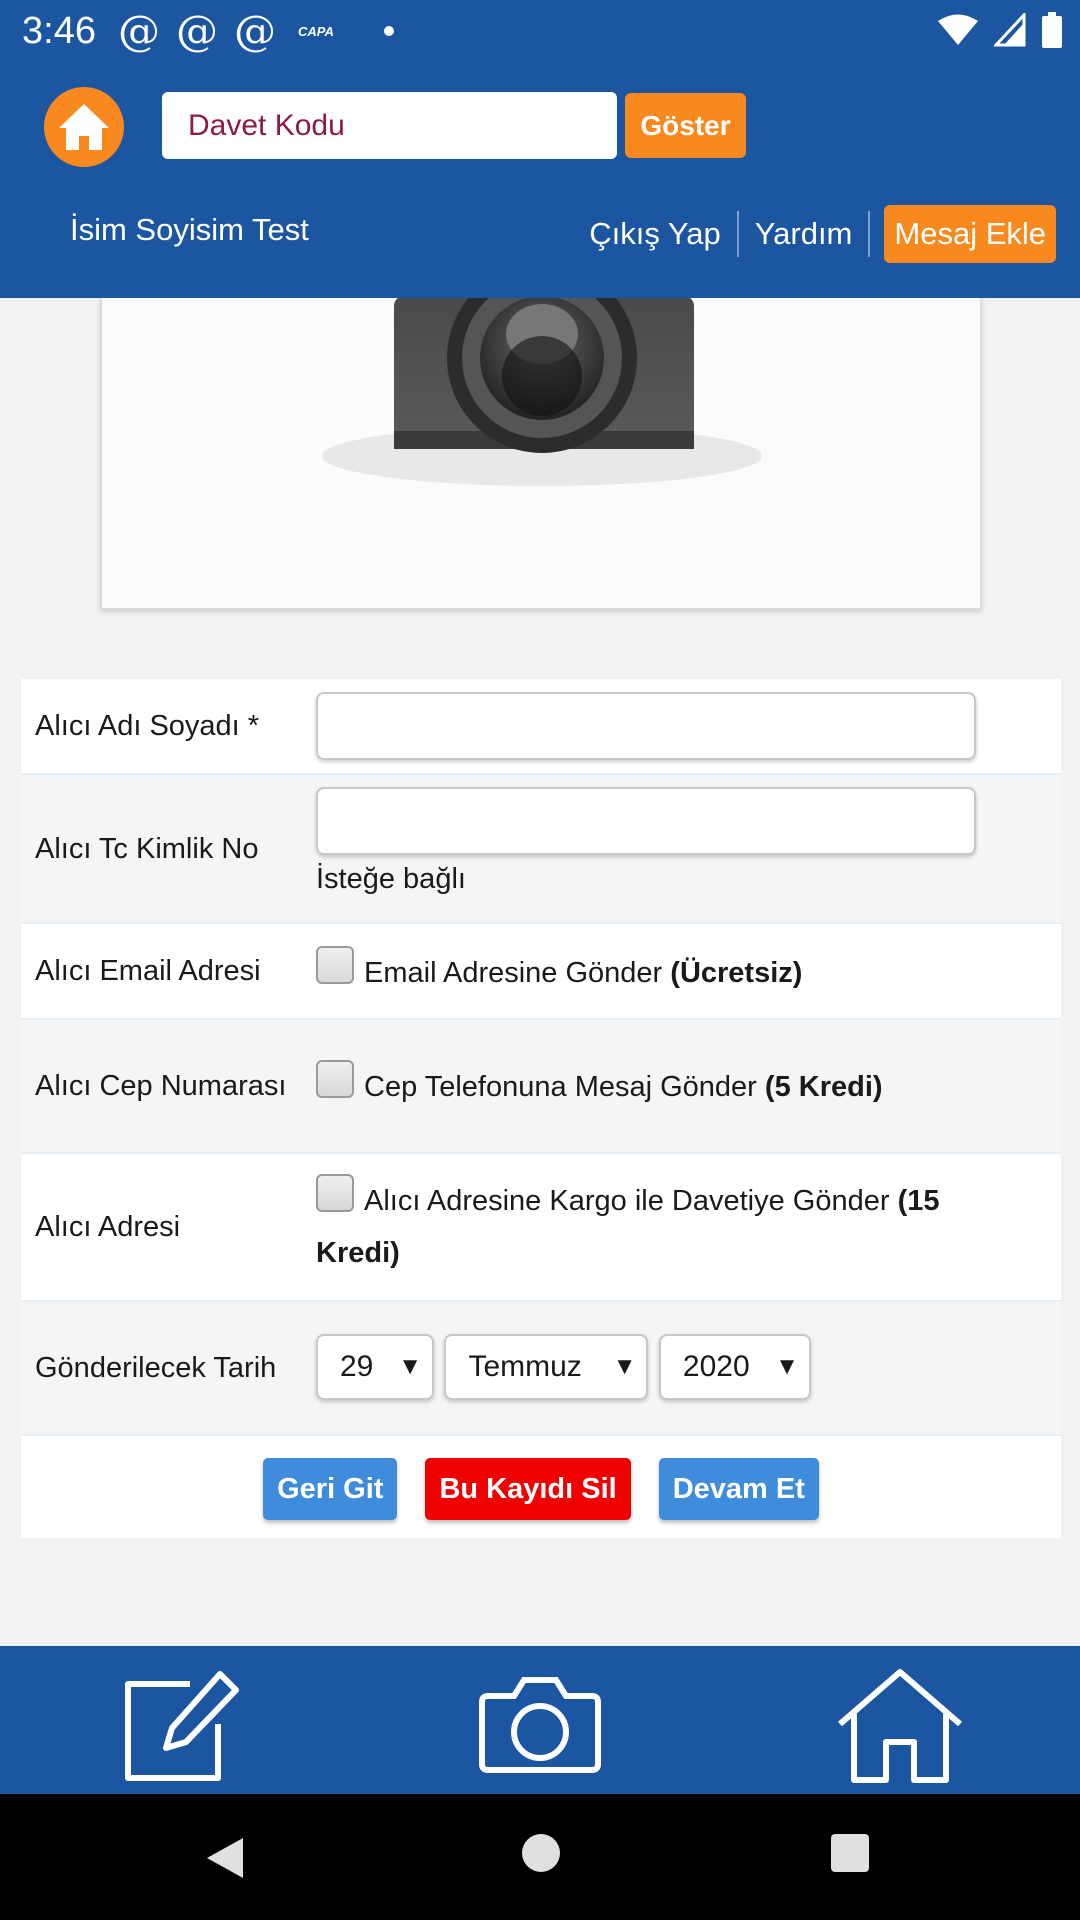  I want to click on photo-upload-area, so click(541, 454).